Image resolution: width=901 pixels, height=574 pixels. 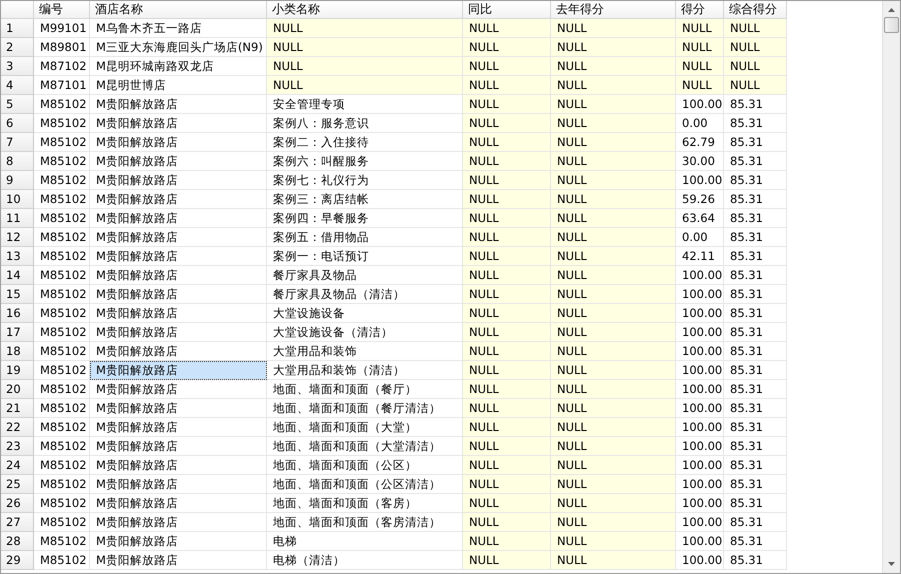 I want to click on row-number: 22, so click(x=17, y=427).